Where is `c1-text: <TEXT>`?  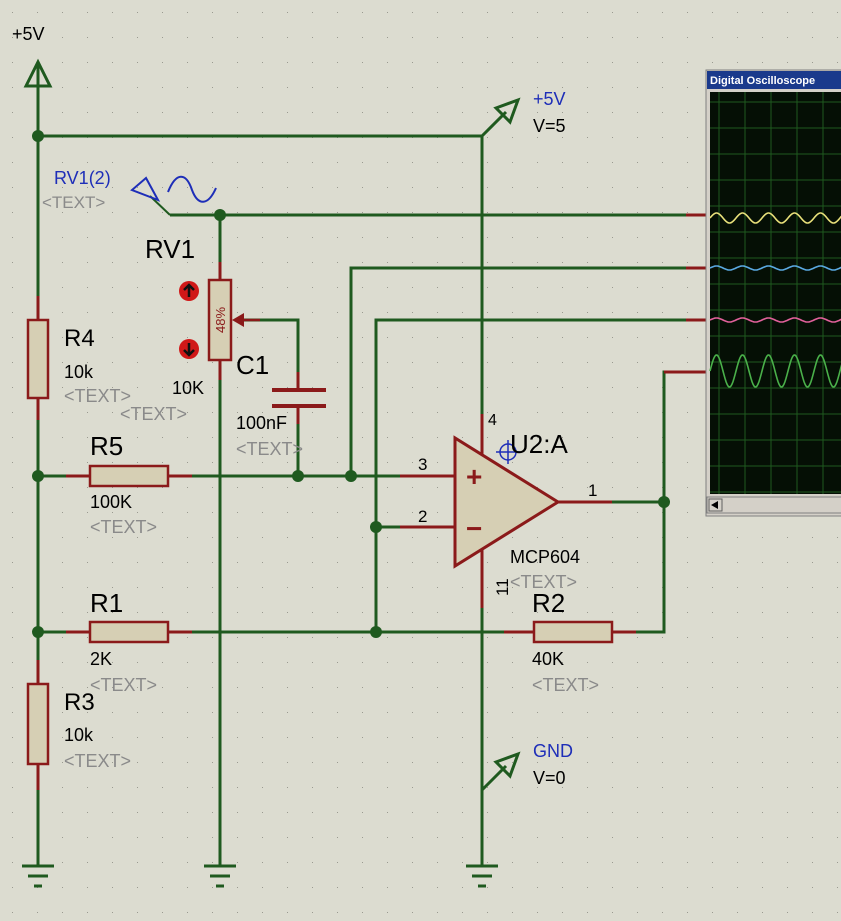 c1-text: <TEXT> is located at coordinates (269, 449).